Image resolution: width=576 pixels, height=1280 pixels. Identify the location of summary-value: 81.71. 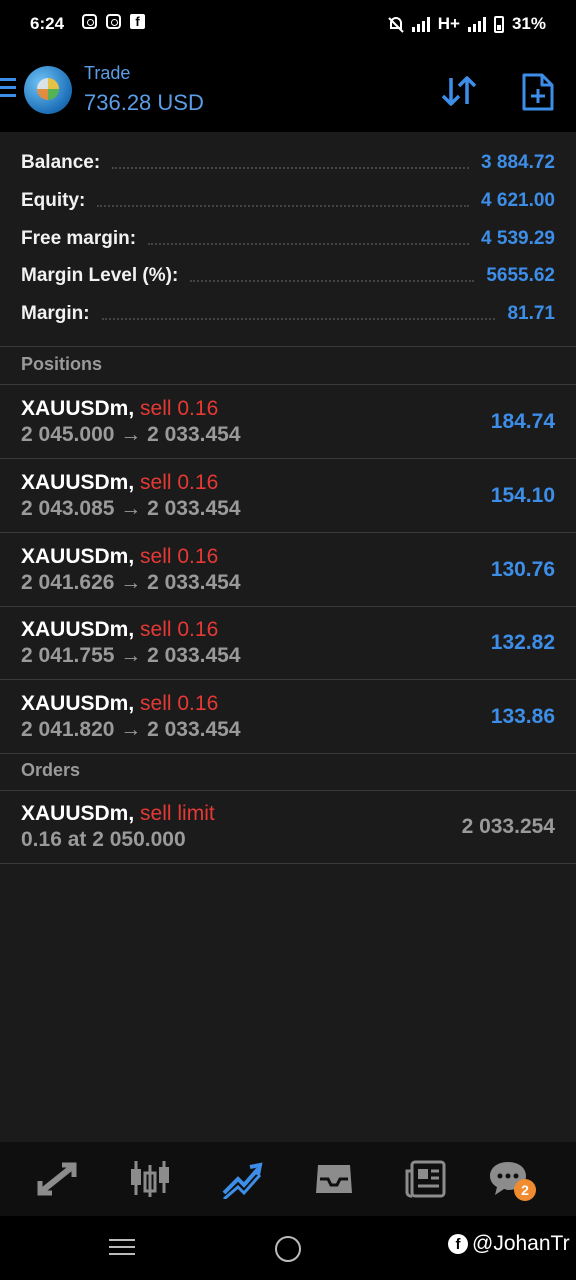
(531, 313).